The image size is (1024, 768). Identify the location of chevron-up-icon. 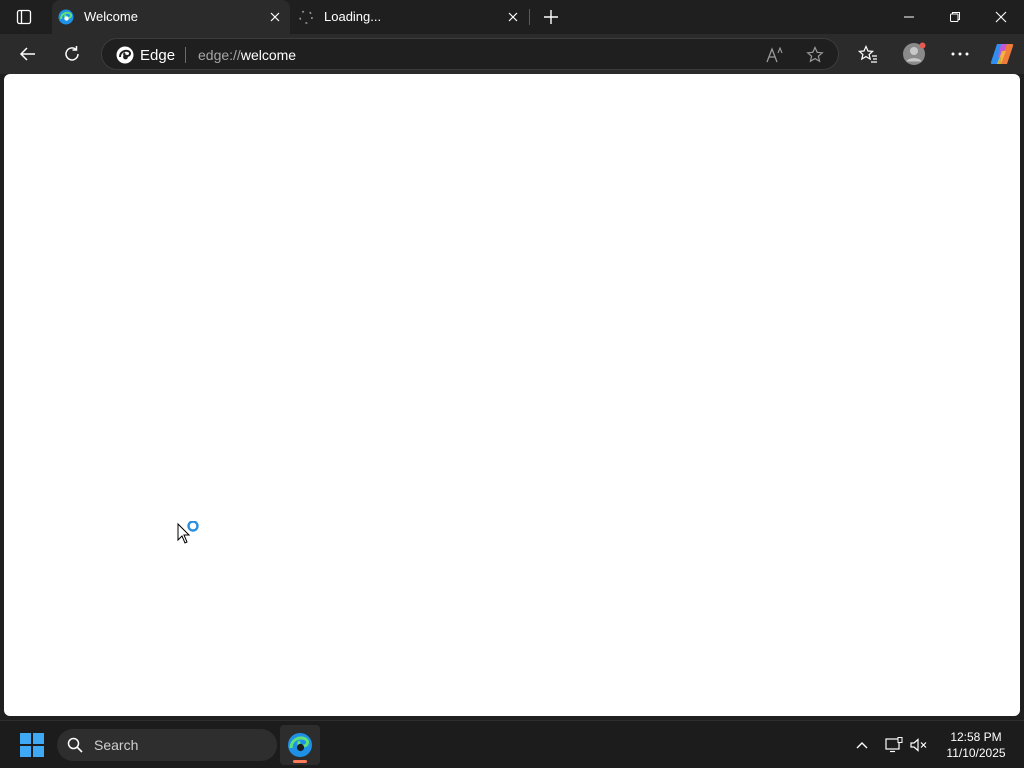
(862, 745).